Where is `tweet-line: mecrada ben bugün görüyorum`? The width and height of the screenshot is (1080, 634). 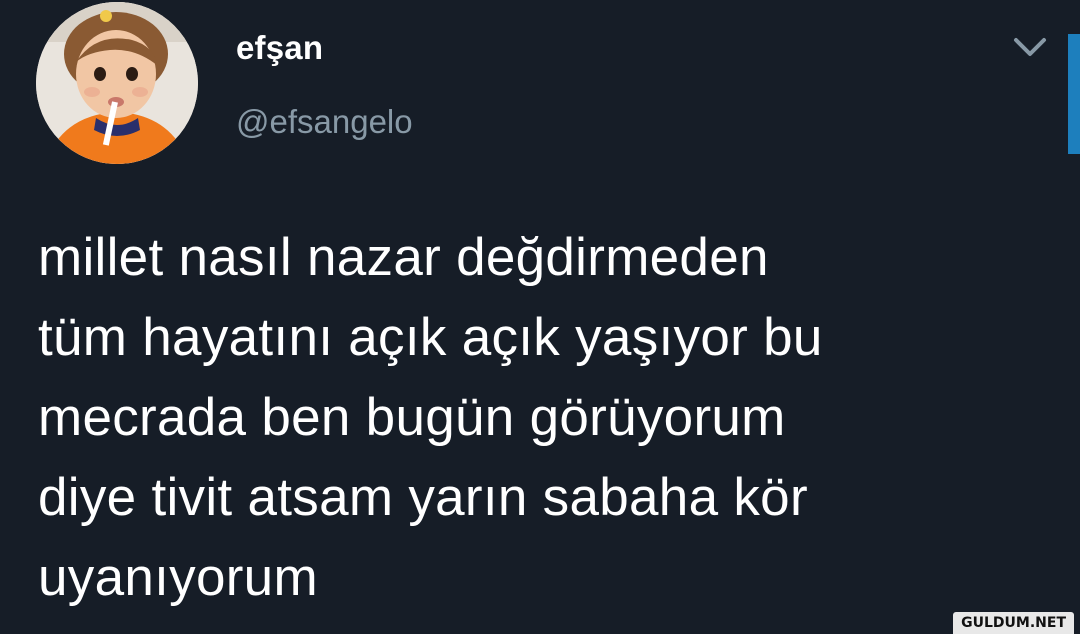
tweet-line: mecrada ben bugün görüyorum is located at coordinates (412, 417).